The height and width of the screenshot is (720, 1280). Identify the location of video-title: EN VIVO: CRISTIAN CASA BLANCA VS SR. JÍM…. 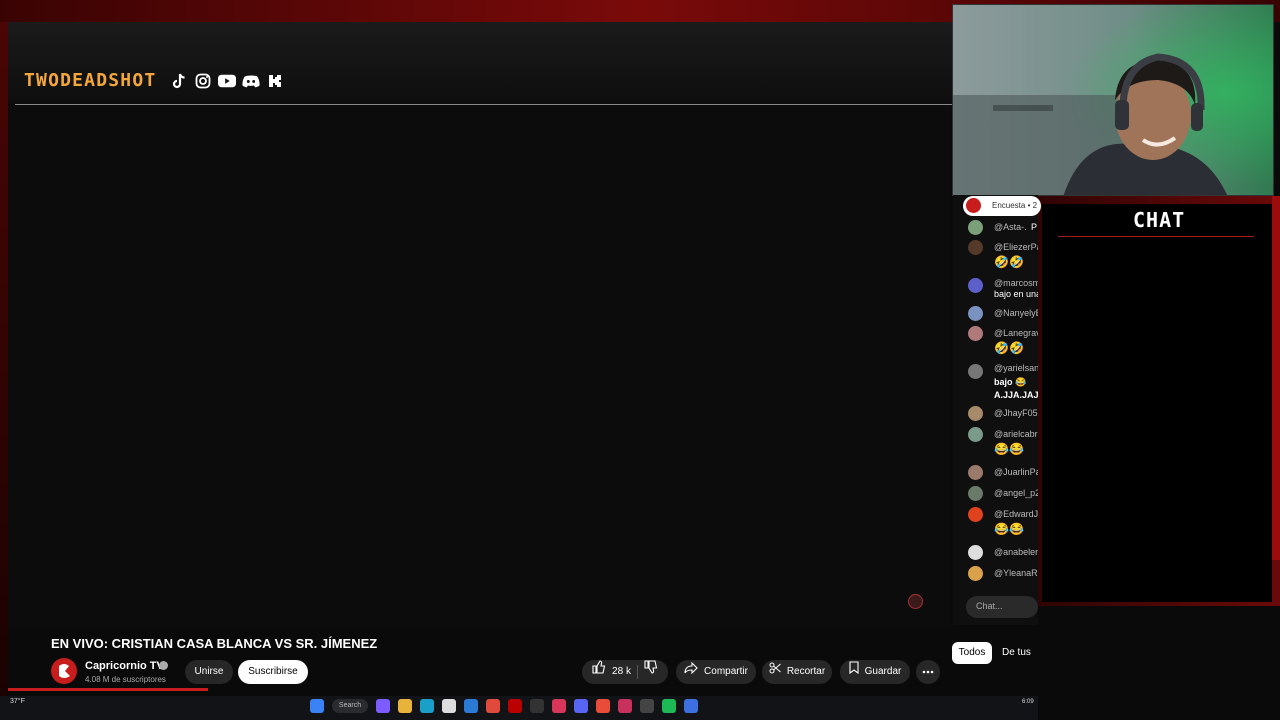
(214, 643).